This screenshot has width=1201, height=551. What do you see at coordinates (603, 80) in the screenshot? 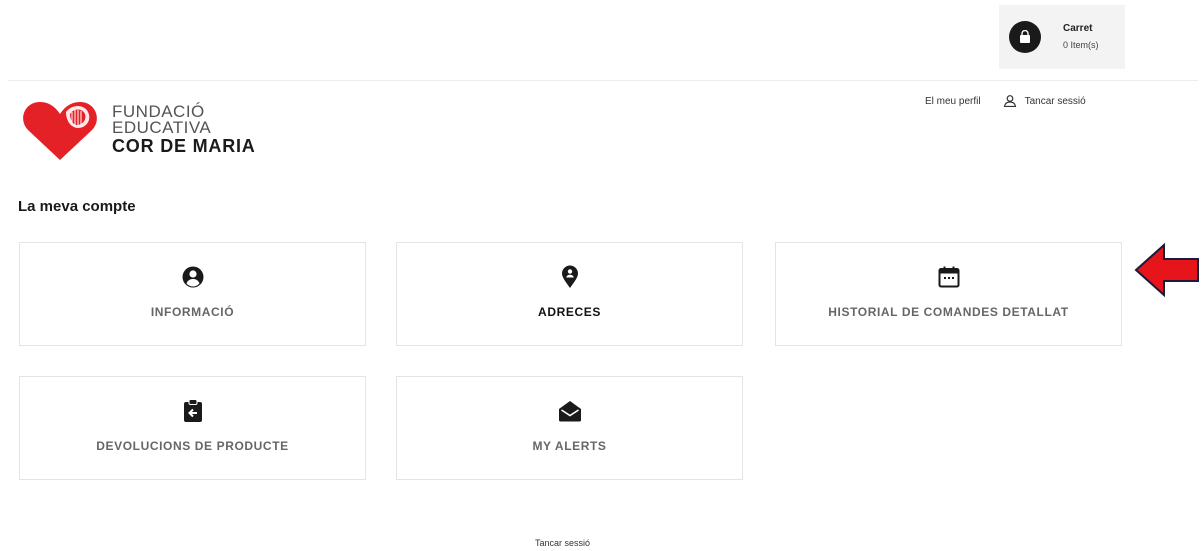
I see `header-divider` at bounding box center [603, 80].